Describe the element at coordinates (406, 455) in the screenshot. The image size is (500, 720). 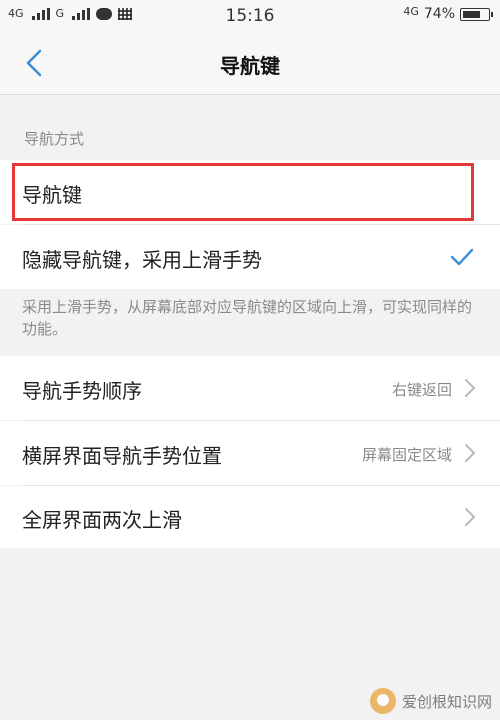
I see `setting-value: 屏幕固定区域` at that location.